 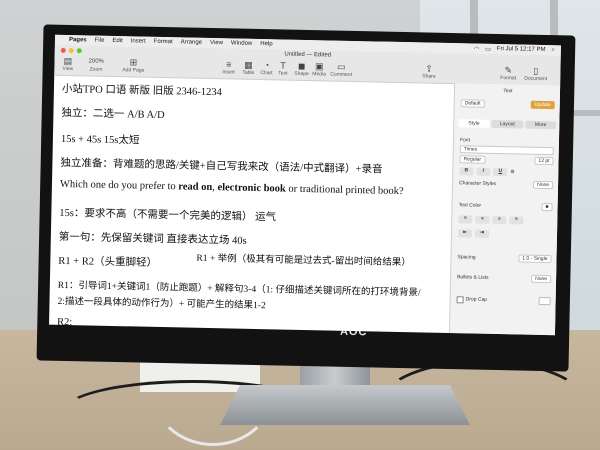 I want to click on chart-label: Chart, so click(x=266, y=73).